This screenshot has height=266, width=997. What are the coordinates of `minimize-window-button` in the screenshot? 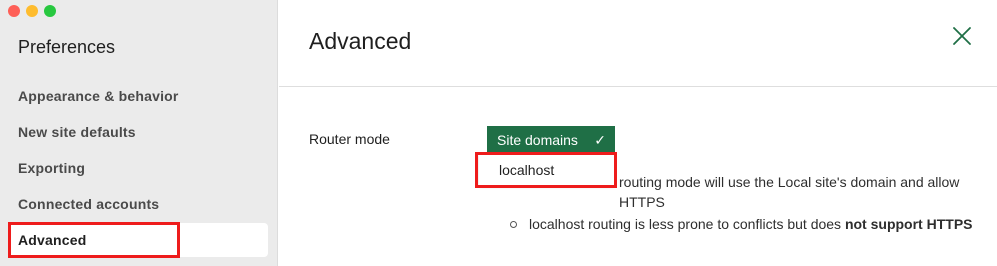 It's located at (32, 11).